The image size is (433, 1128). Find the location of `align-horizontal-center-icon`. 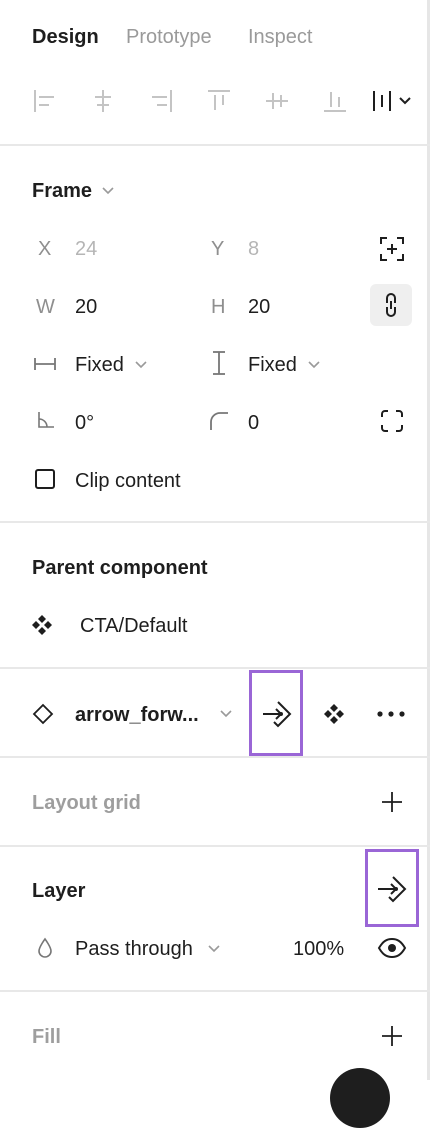

align-horizontal-center-icon is located at coordinates (103, 101).